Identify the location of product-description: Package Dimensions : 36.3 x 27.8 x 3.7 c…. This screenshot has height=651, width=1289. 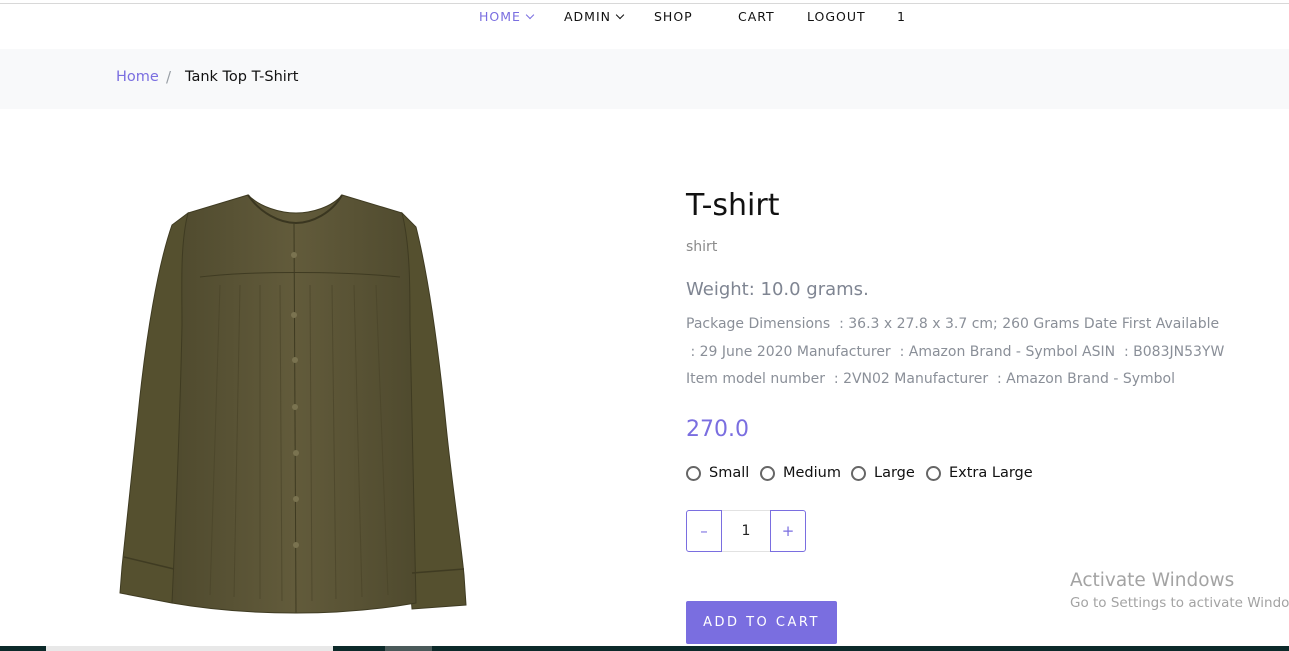
(955, 351).